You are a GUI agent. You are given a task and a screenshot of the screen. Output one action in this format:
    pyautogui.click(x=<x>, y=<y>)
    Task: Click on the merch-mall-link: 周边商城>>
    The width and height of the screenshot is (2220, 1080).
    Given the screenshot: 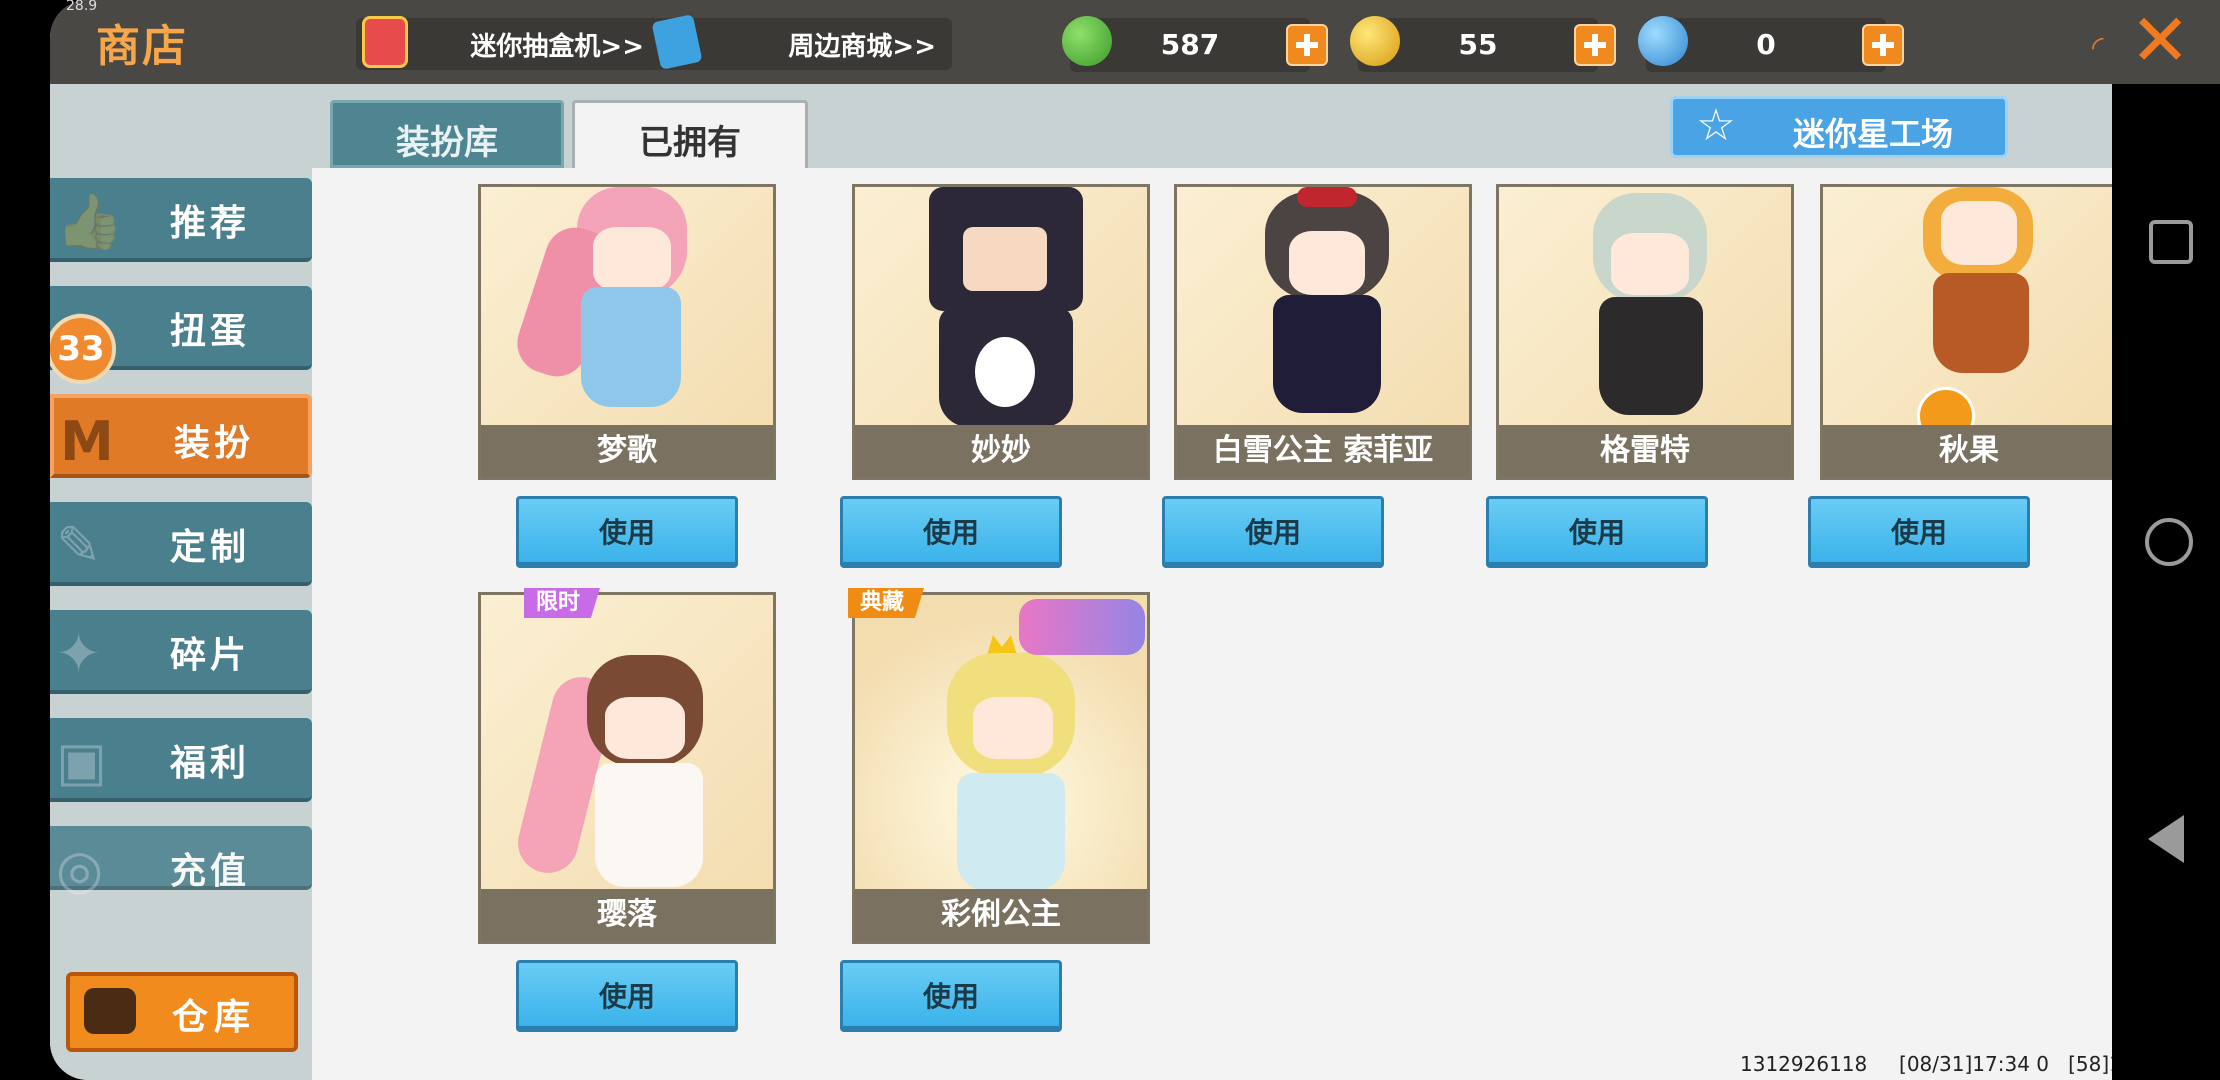 What is the action you would take?
    pyautogui.click(x=801, y=42)
    